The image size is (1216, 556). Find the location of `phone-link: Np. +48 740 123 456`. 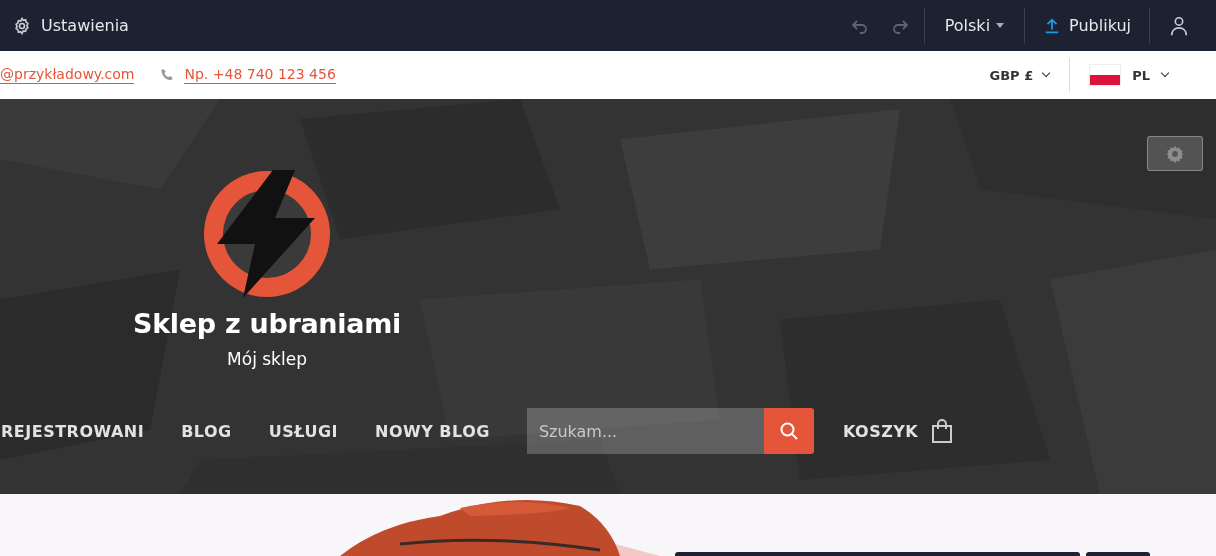

phone-link: Np. +48 740 123 456 is located at coordinates (260, 75).